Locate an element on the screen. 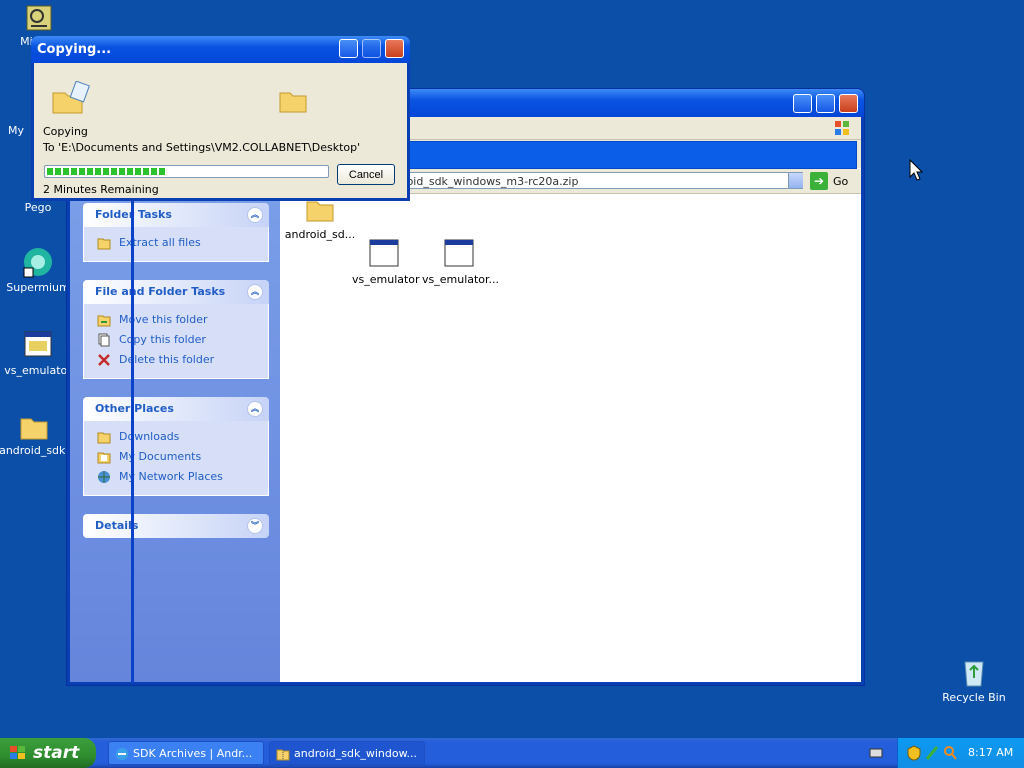 Image resolution: width=1024 pixels, height=768 pixels. desktop-icon-recycle-bin: Recycle Bin is located at coordinates (974, 680).